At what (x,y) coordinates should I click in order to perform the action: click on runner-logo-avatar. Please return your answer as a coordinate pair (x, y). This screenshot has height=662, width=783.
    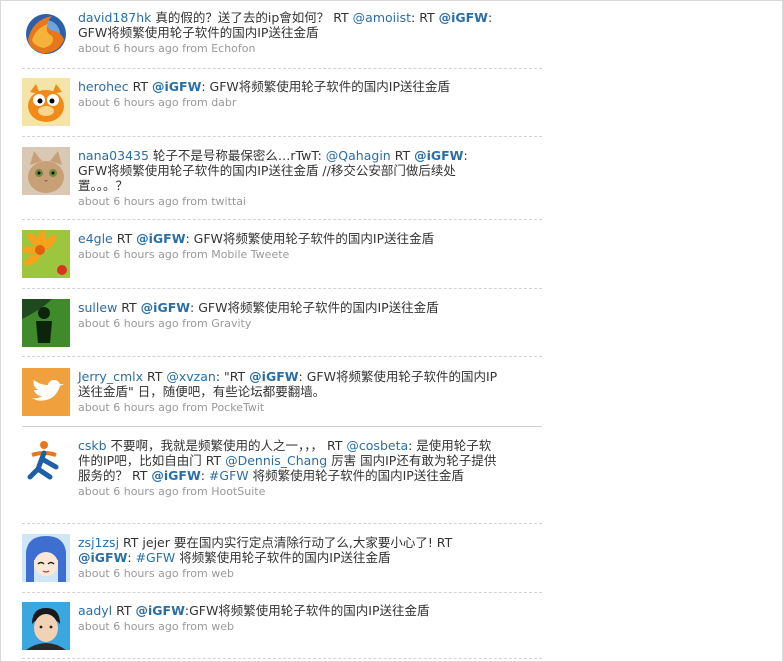
    Looking at the image, I should click on (46, 461).